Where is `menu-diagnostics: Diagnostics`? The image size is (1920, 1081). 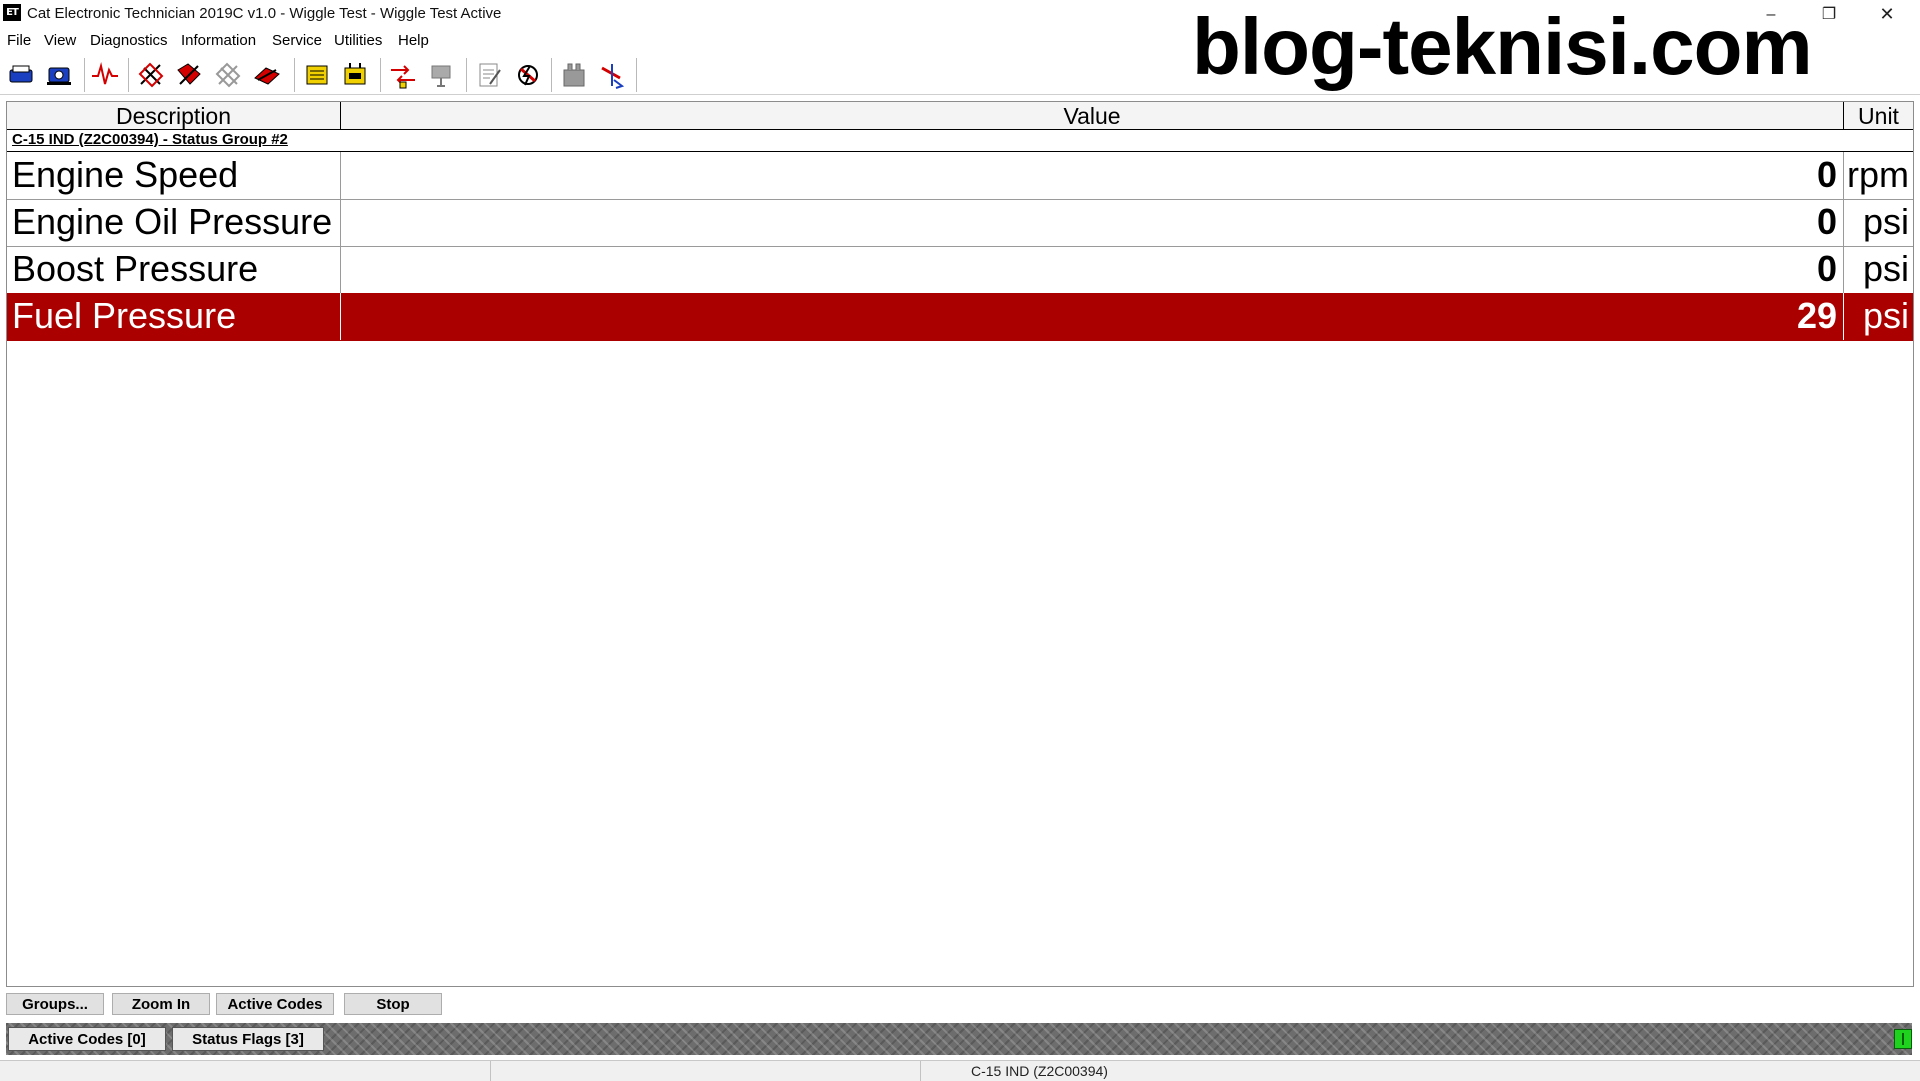
menu-diagnostics: Diagnostics is located at coordinates (129, 40).